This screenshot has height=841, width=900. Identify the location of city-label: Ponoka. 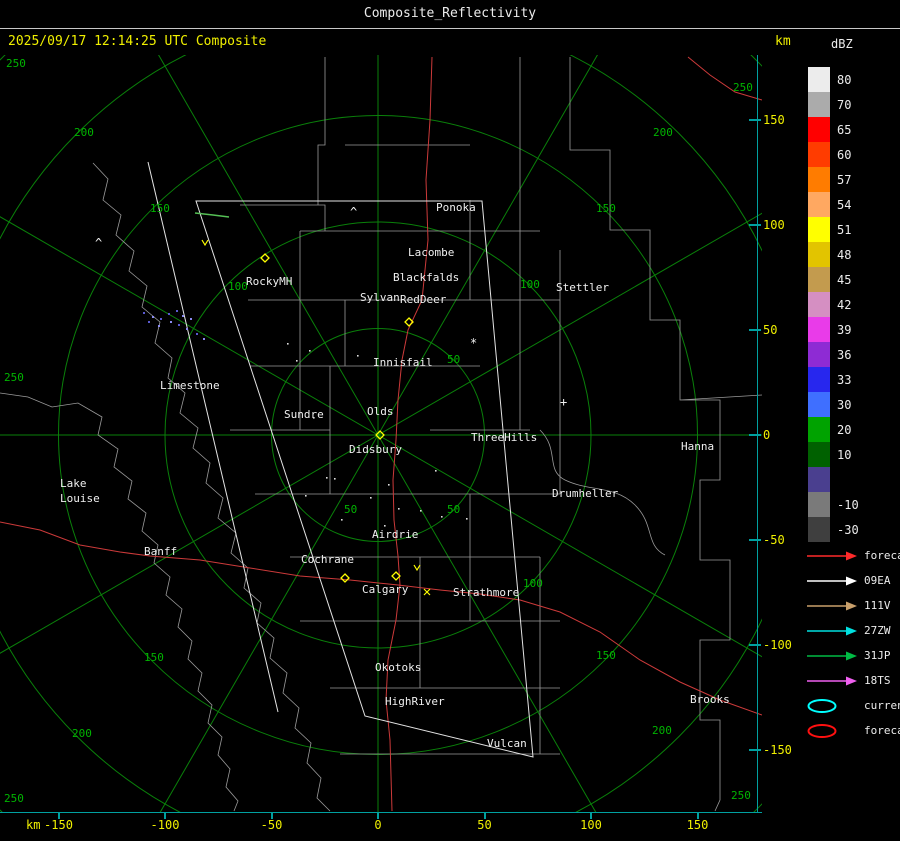
(456, 207).